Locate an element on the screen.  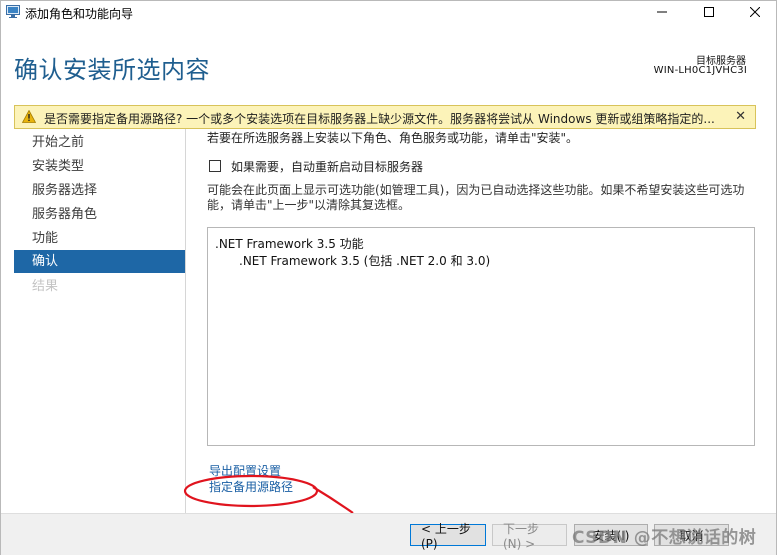
restart-checkbox-label: 如果需要，自动重新启动目标服务器 is located at coordinates (327, 166).